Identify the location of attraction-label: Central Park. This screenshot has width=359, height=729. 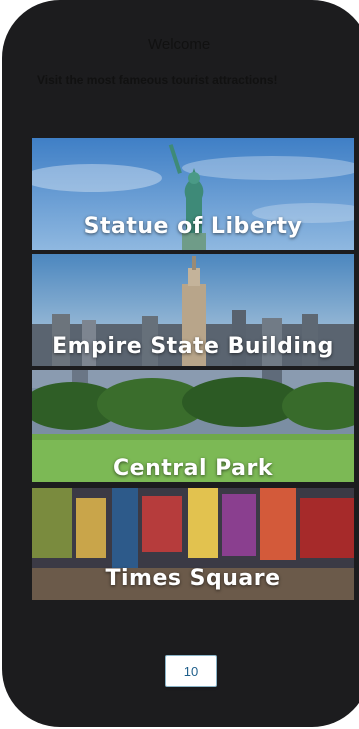
(193, 468).